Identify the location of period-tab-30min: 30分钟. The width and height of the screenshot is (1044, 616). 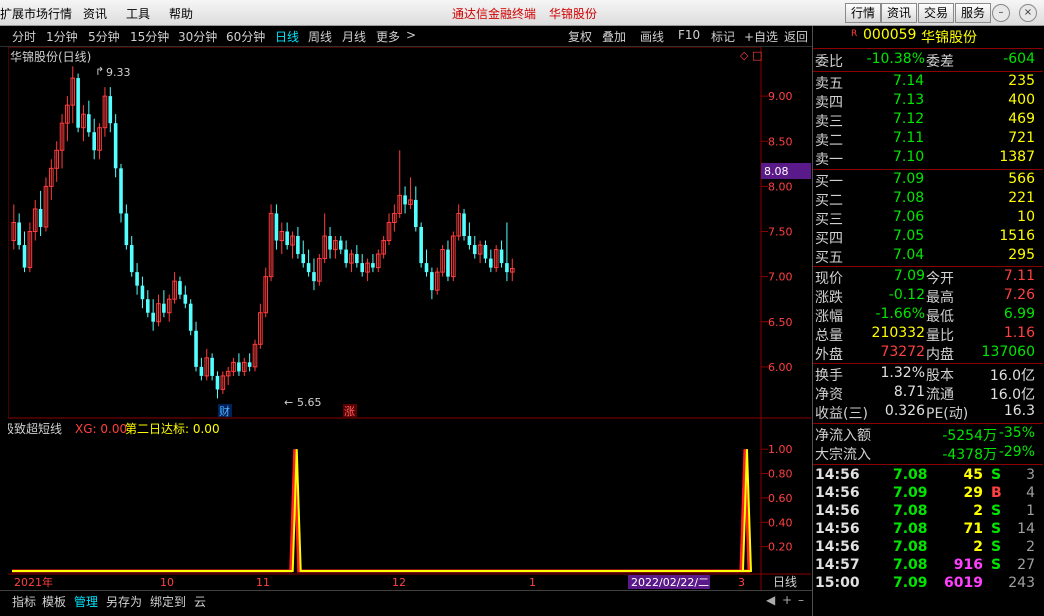
(197, 36).